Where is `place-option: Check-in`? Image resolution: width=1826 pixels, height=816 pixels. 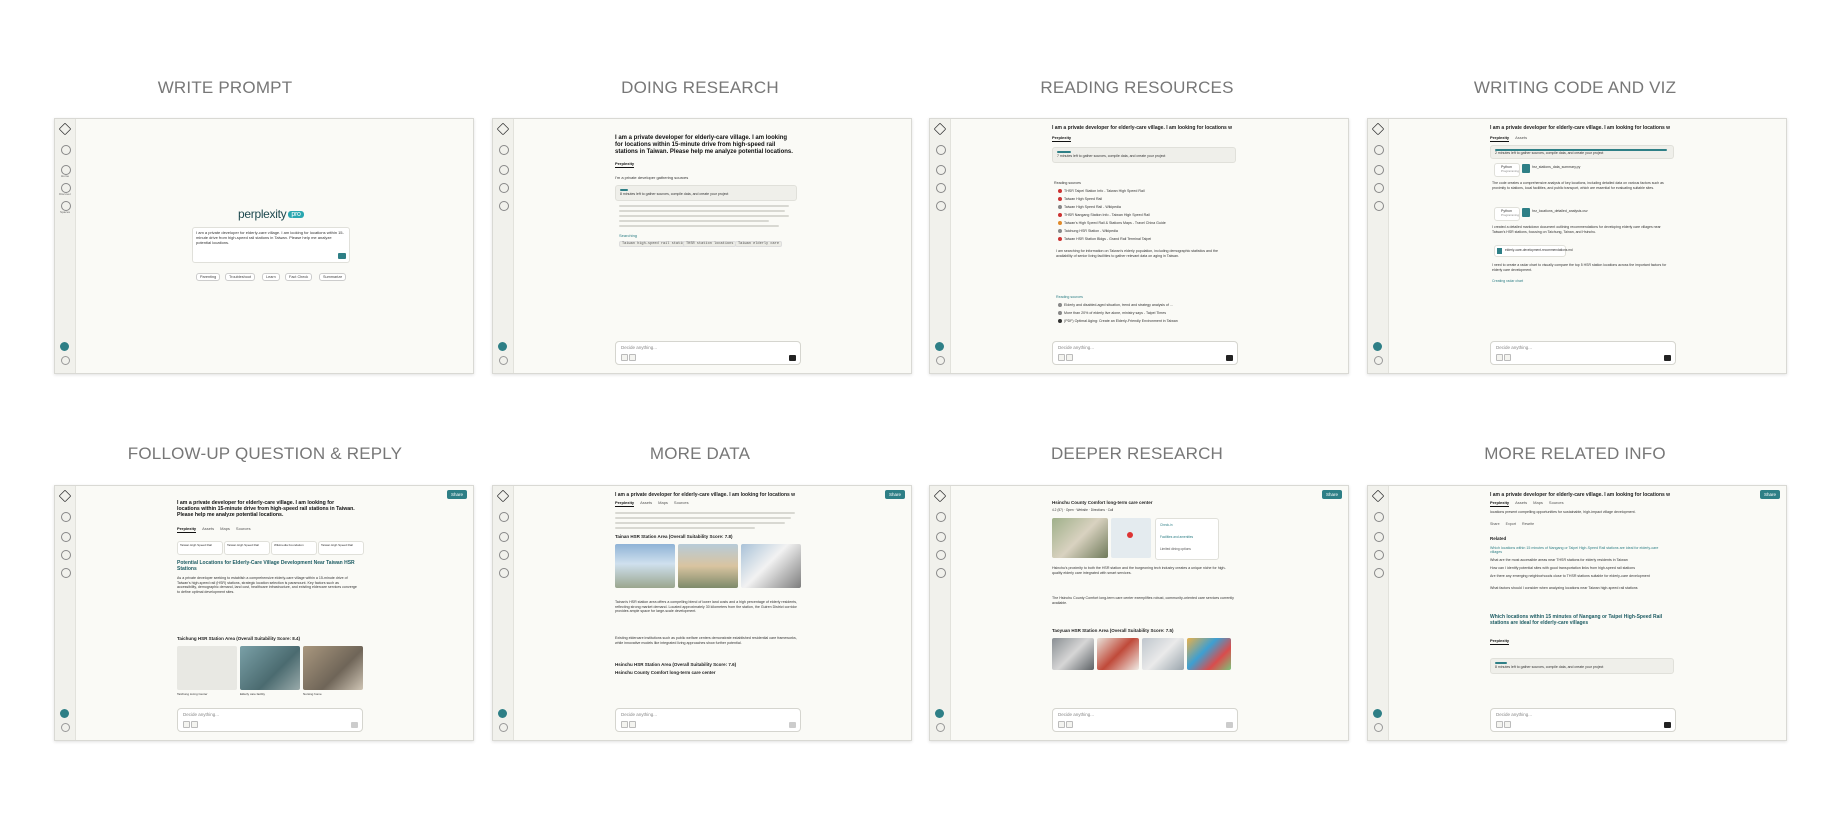
place-option: Check-in is located at coordinates (1166, 525).